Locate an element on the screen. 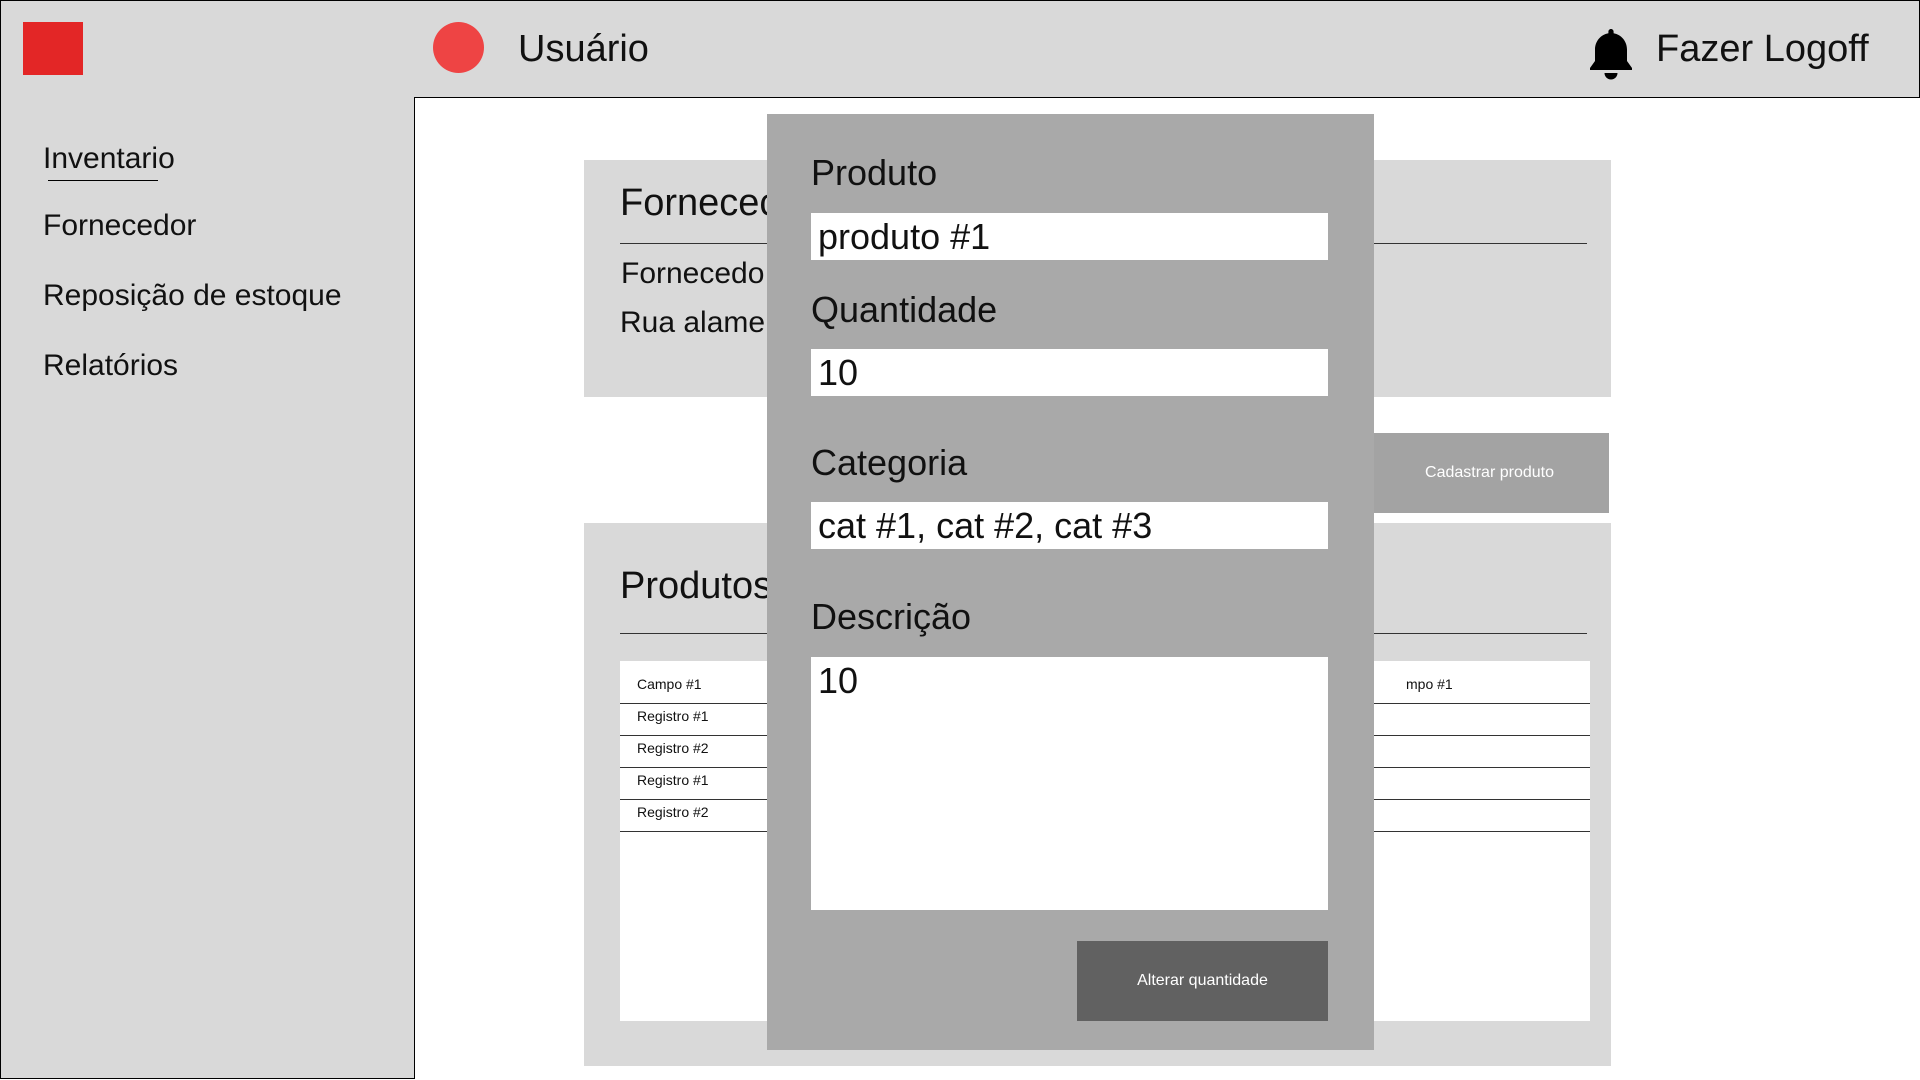 This screenshot has height=1080, width=1920. quantity-input is located at coordinates (1069, 372).